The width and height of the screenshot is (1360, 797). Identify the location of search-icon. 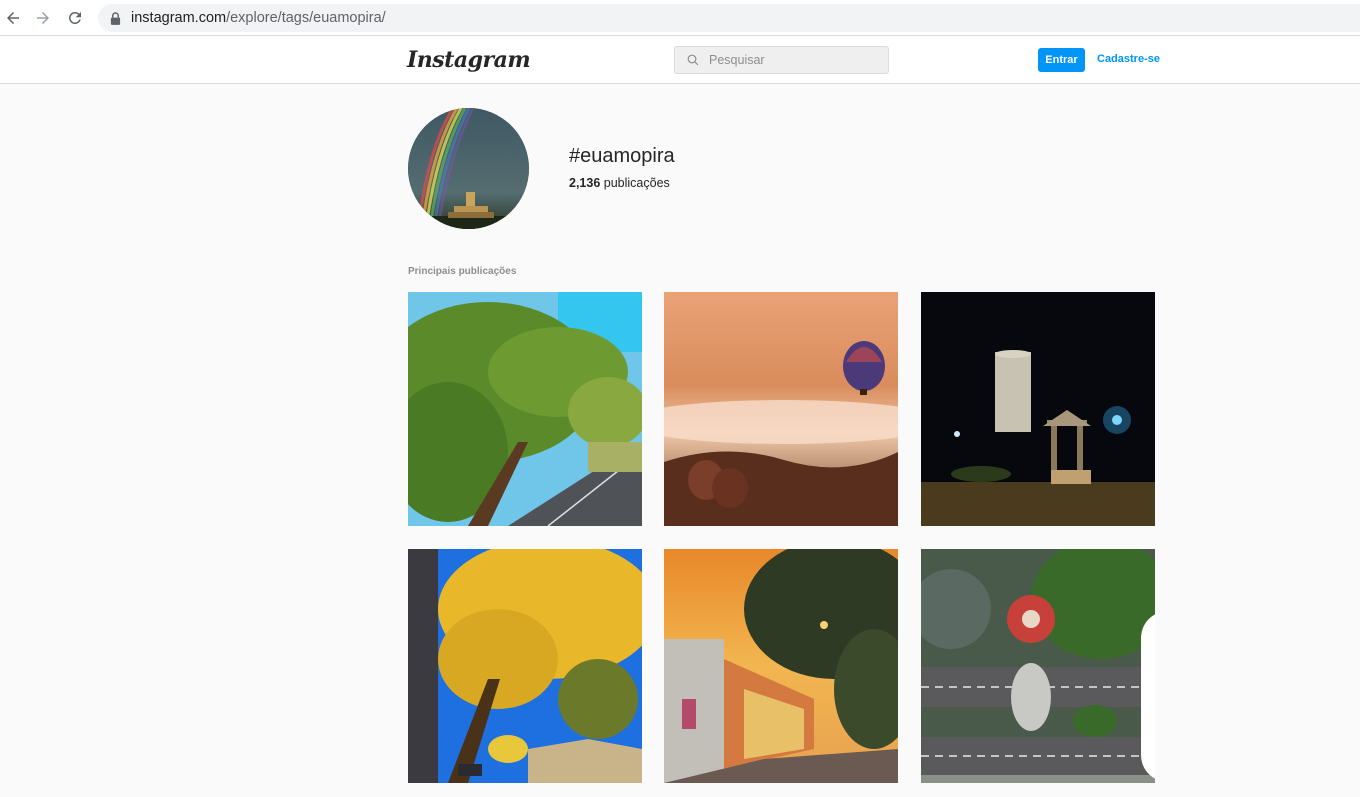
(693, 60).